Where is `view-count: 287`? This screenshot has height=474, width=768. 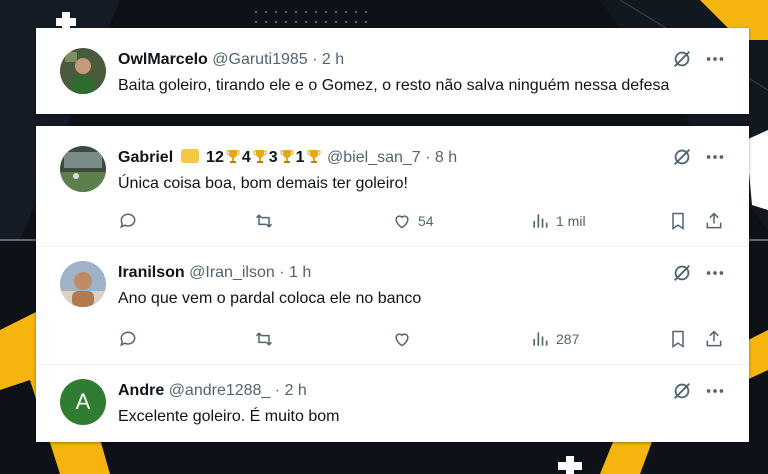 view-count: 287 is located at coordinates (568, 339).